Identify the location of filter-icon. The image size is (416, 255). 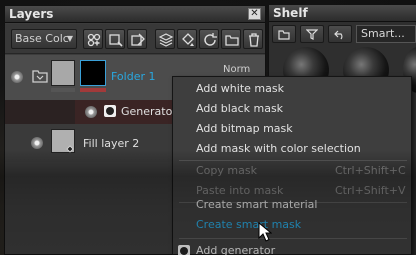
(312, 34).